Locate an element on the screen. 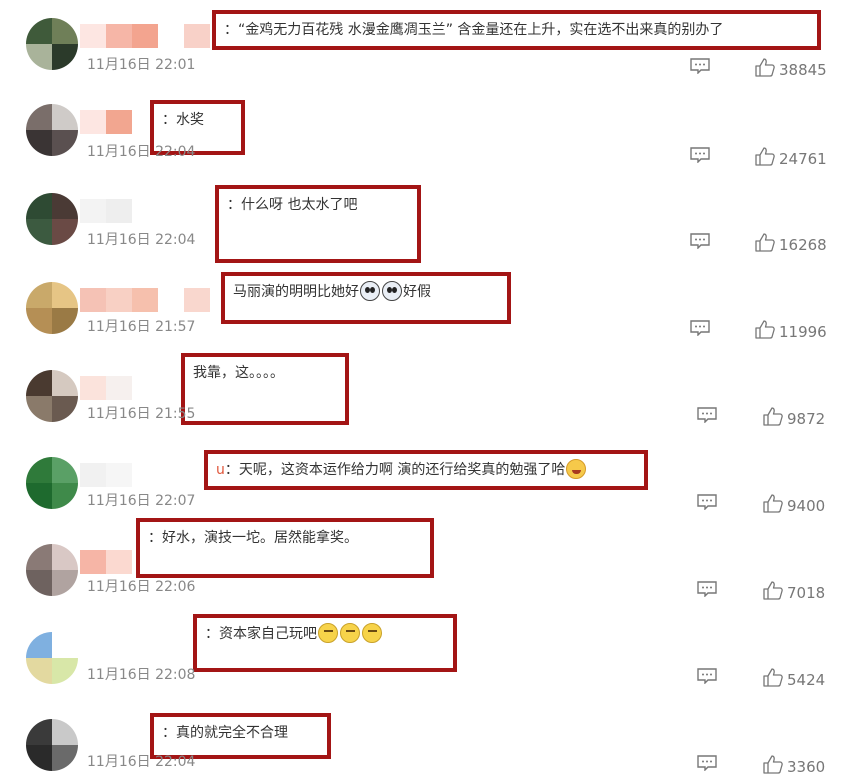 This screenshot has height=779, width=852. laughing-emoji-icon is located at coordinates (576, 469).